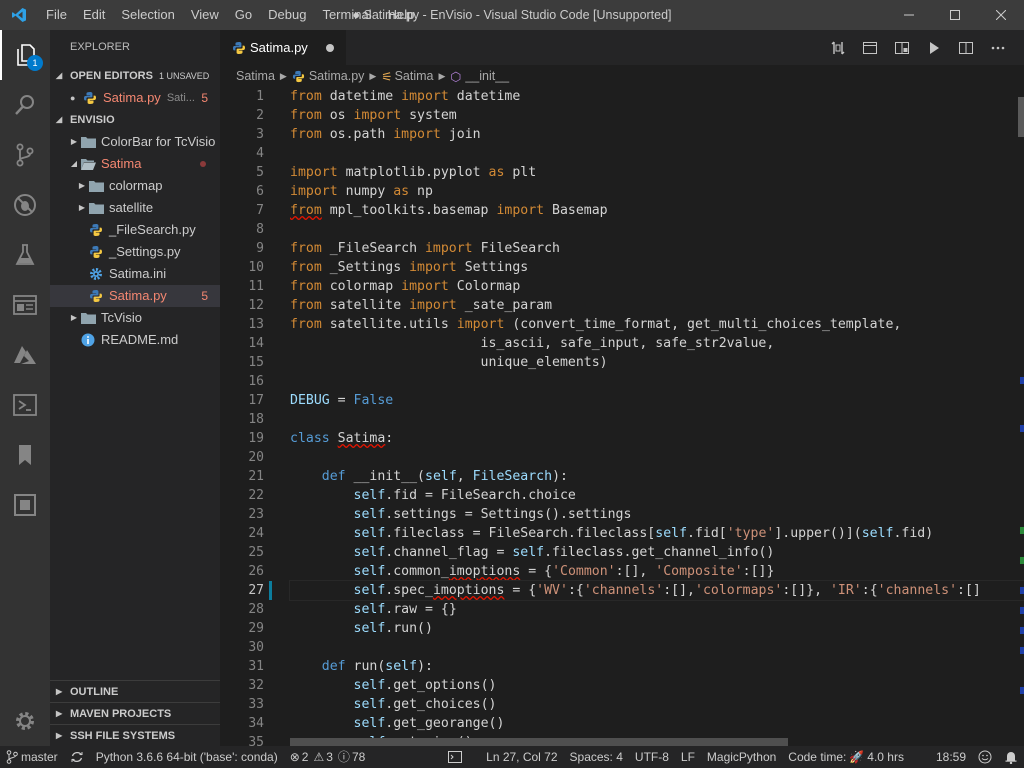 Image resolution: width=1024 pixels, height=768 pixels. I want to click on git-branch: master, so click(32, 757).